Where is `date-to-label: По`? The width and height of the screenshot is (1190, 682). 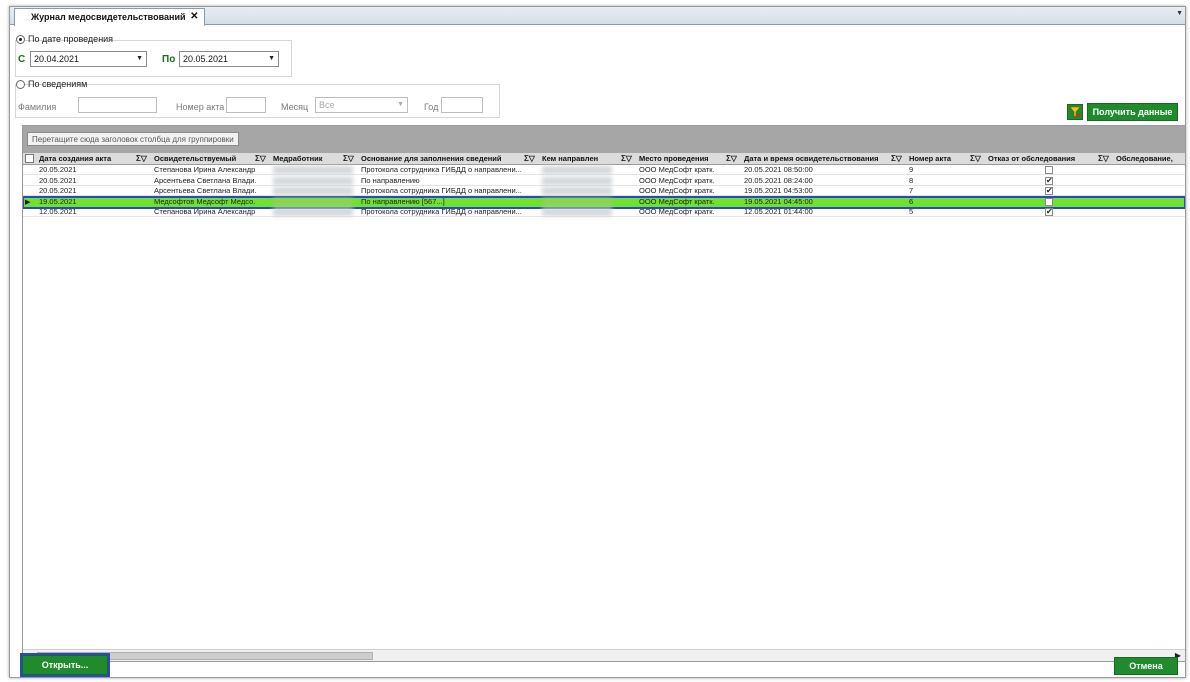 date-to-label: По is located at coordinates (169, 59).